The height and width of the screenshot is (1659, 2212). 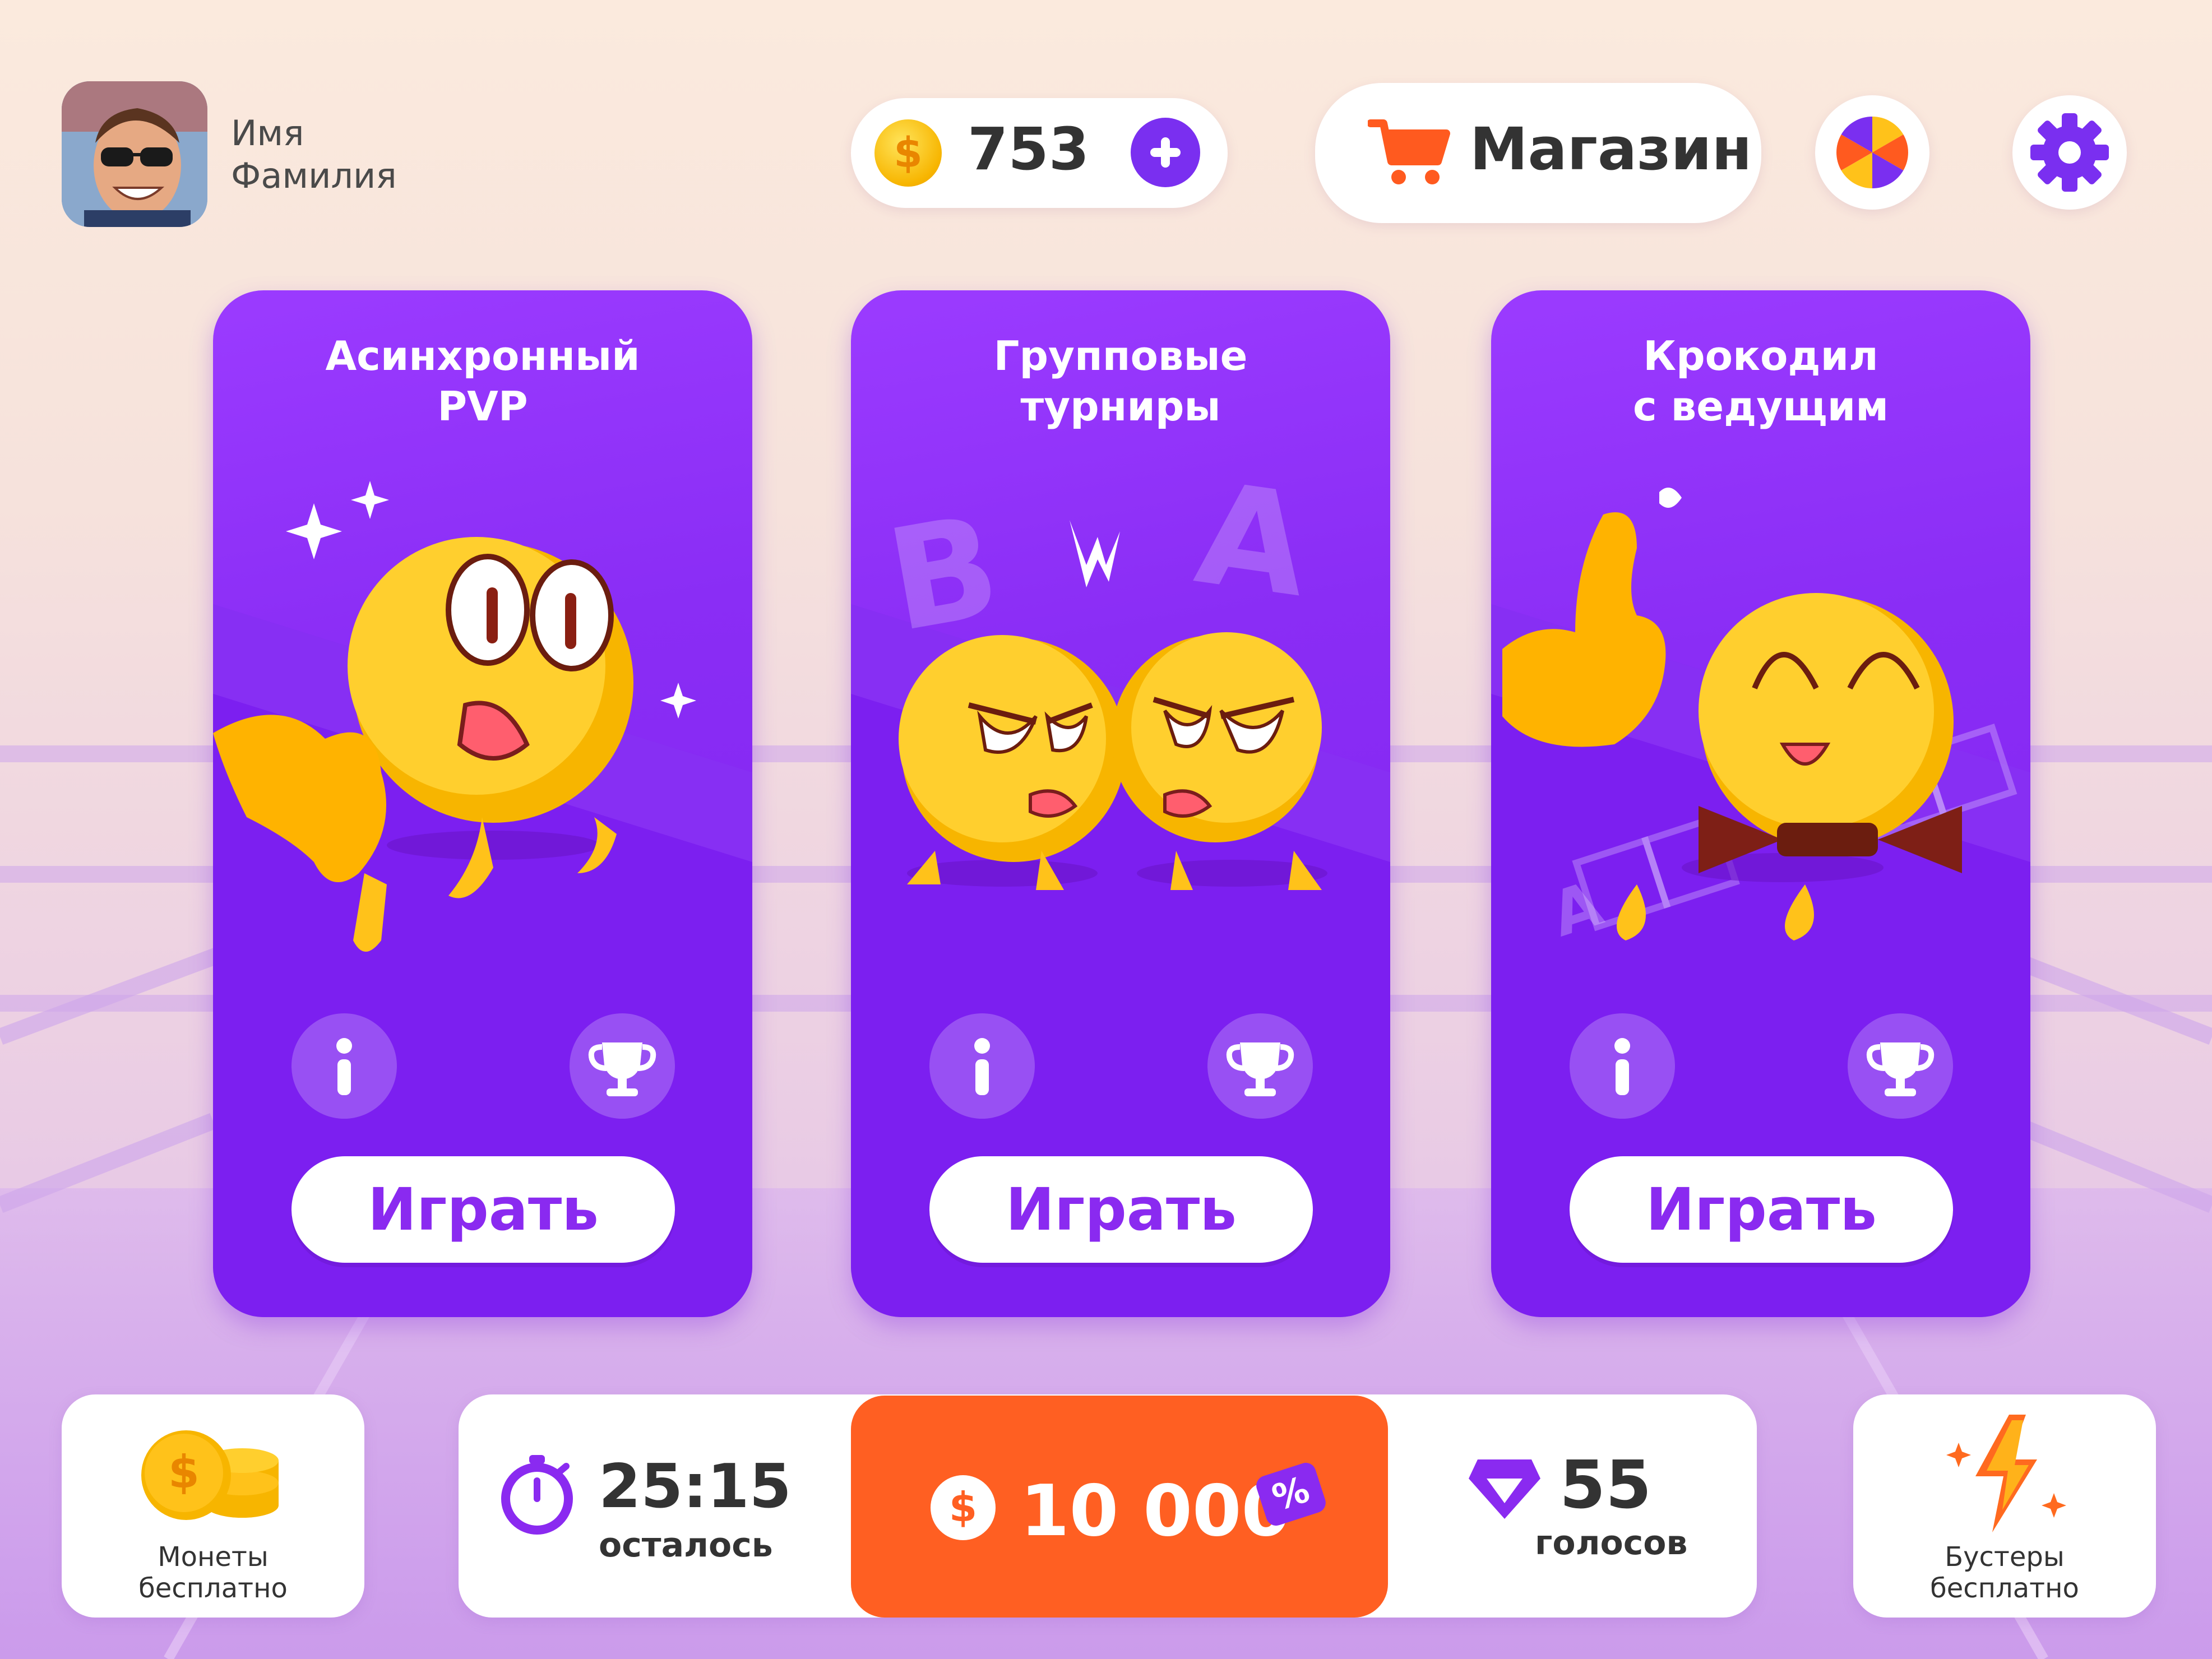 I want to click on free-coins-button: $ Монеты бесплатно, so click(x=213, y=1506).